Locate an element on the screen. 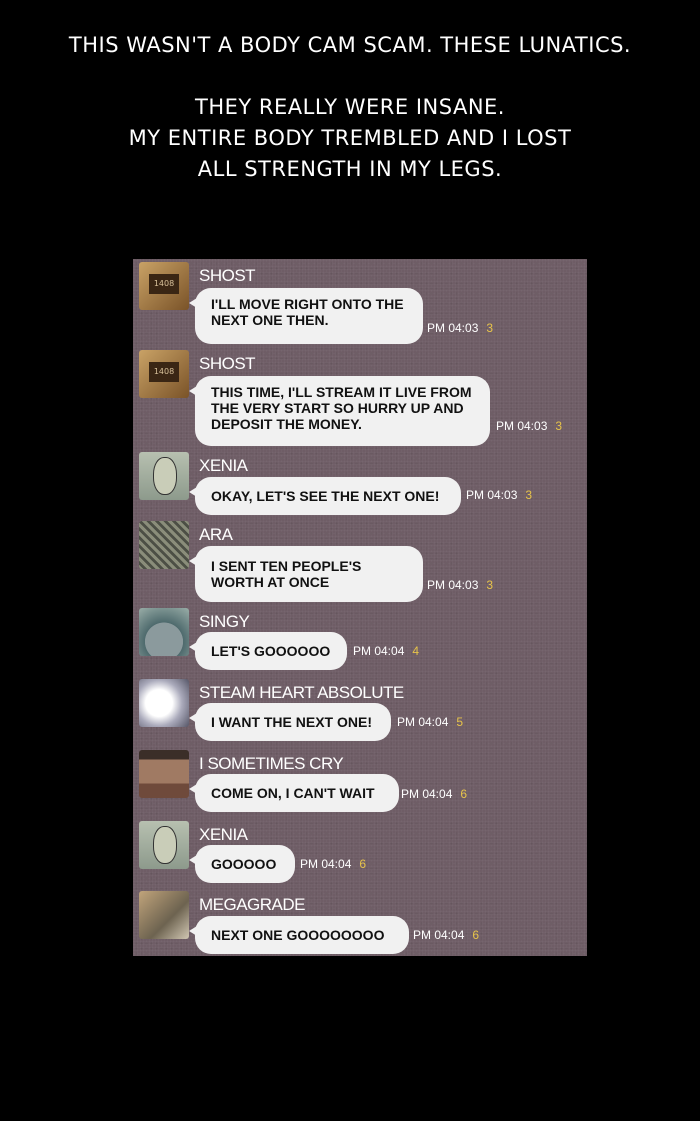 This screenshot has height=1121, width=700. message-bubble: COME ON, I CAN'T WAIT is located at coordinates (294, 793).